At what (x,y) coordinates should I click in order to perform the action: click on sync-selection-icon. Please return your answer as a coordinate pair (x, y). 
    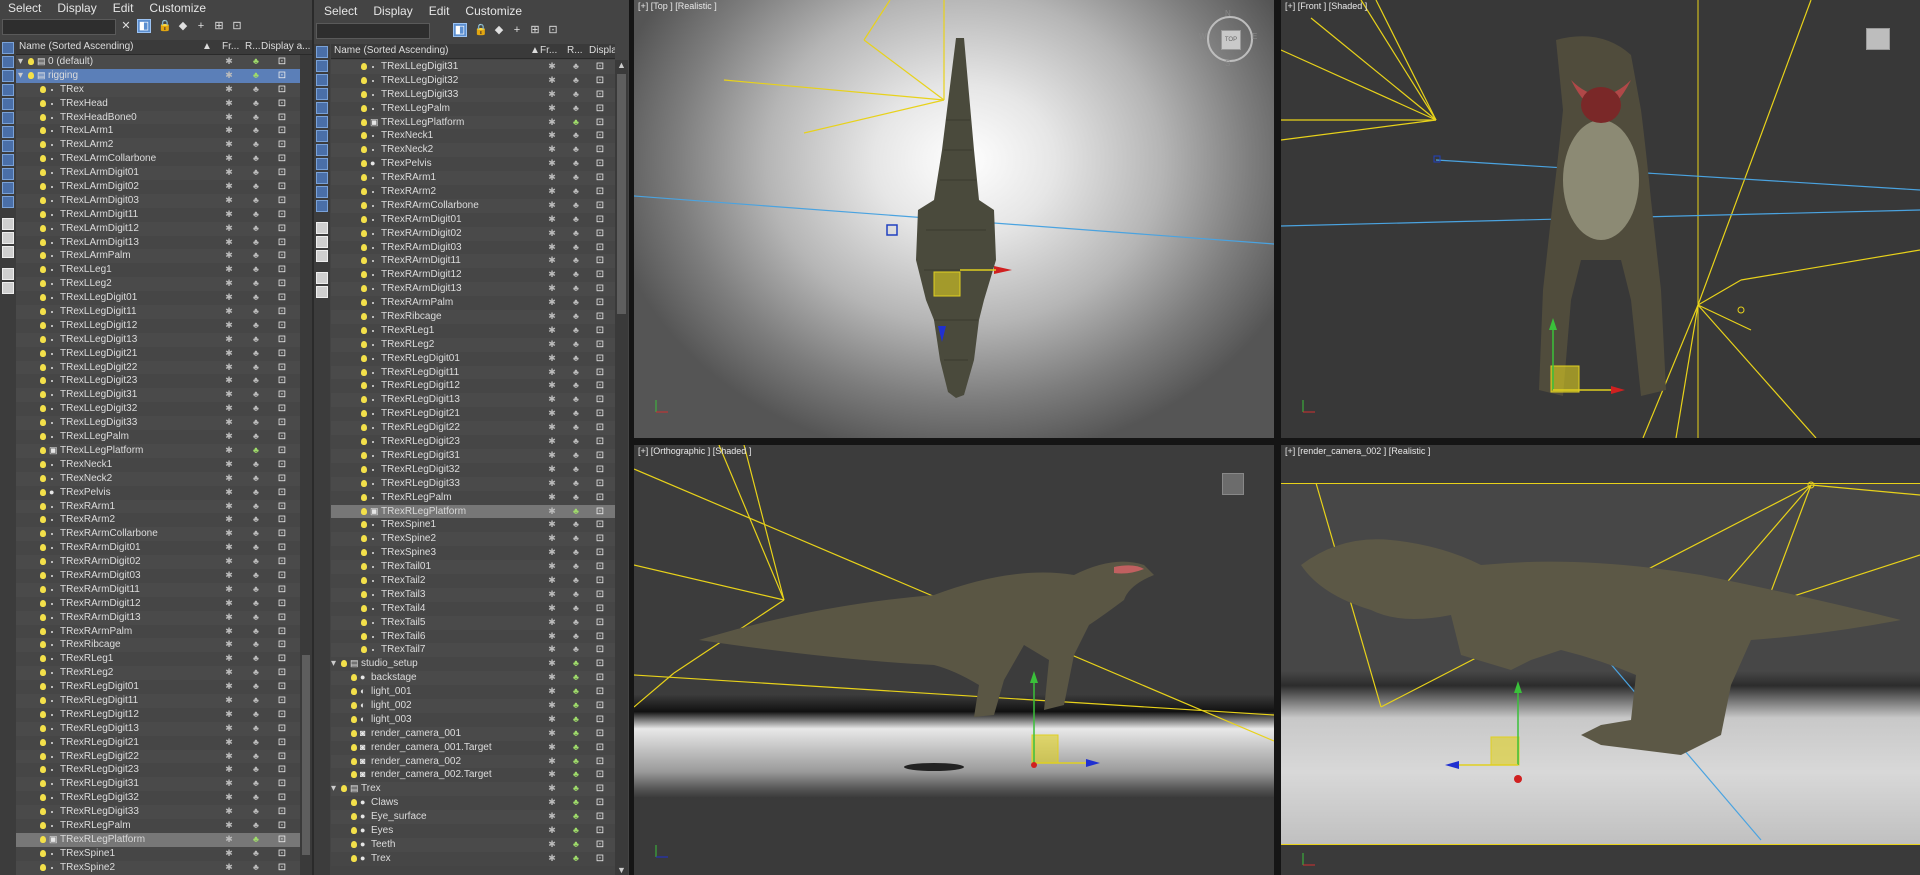
    Looking at the image, I should click on (322, 292).